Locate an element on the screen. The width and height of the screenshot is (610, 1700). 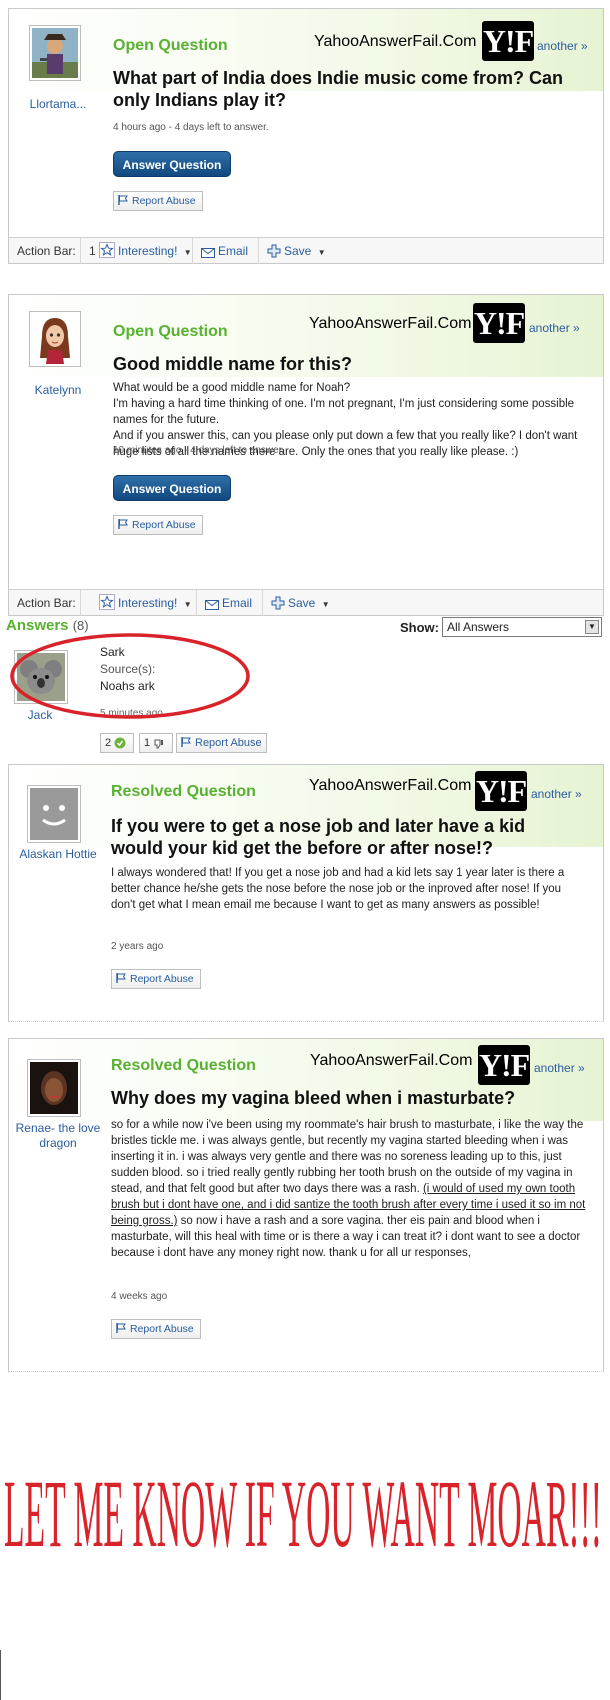
show-filter-label: Show: is located at coordinates (419, 627).